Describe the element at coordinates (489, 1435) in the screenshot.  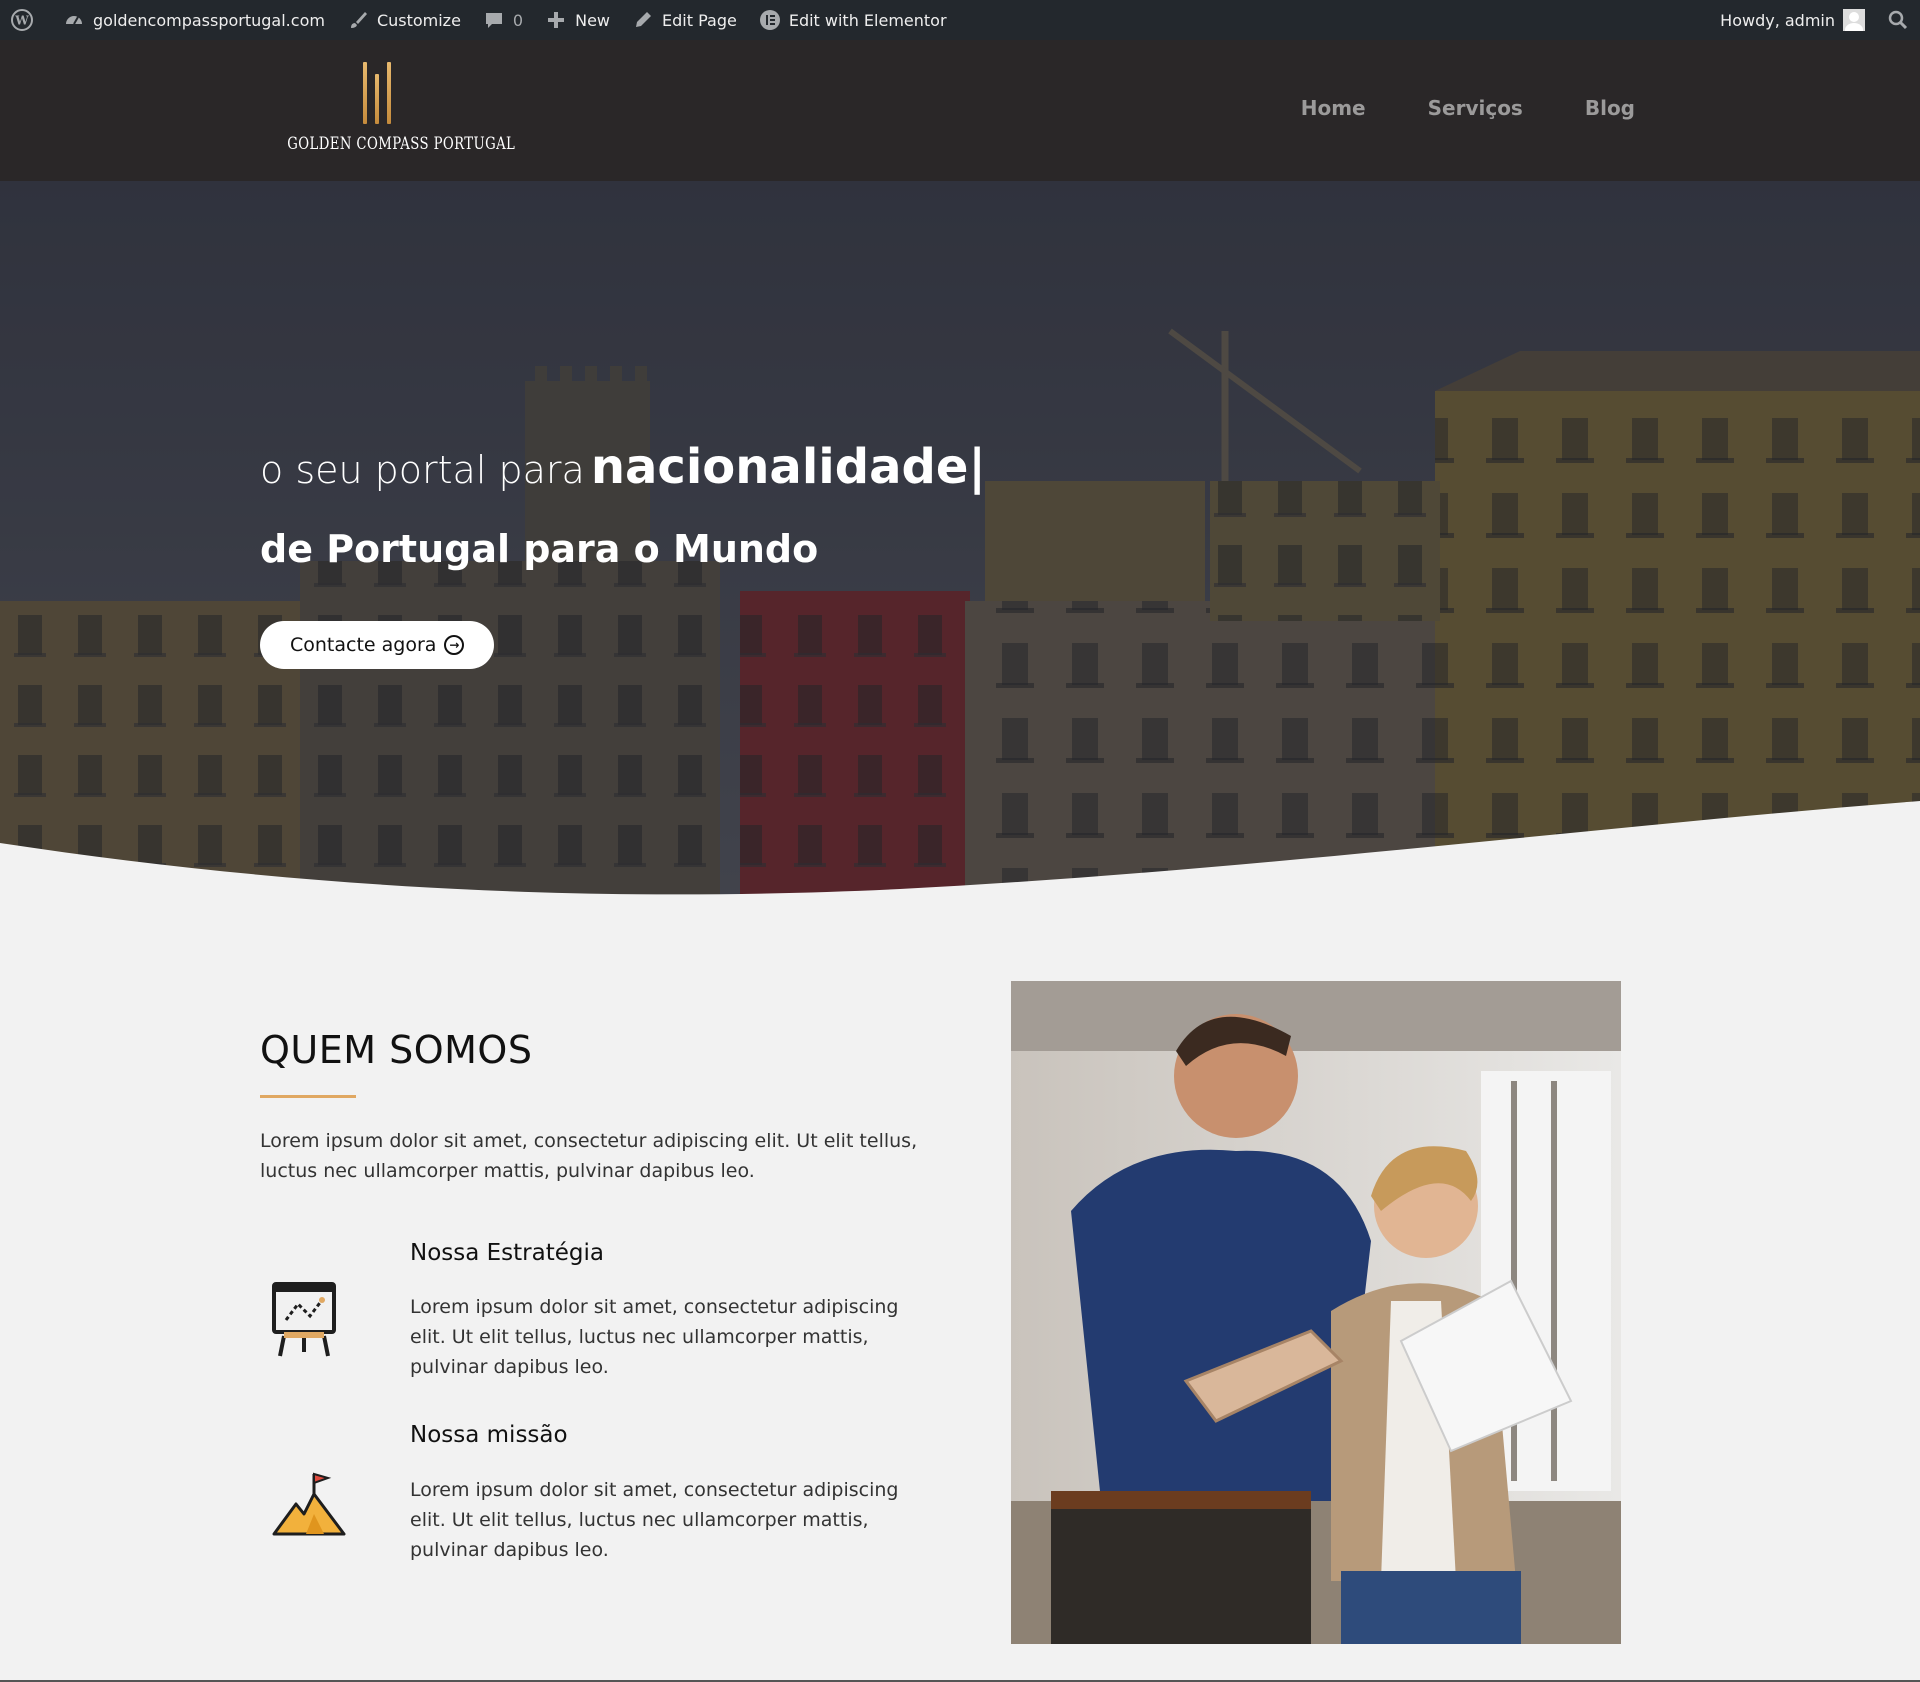
I see `feature-title-mission: Nossa missão` at that location.